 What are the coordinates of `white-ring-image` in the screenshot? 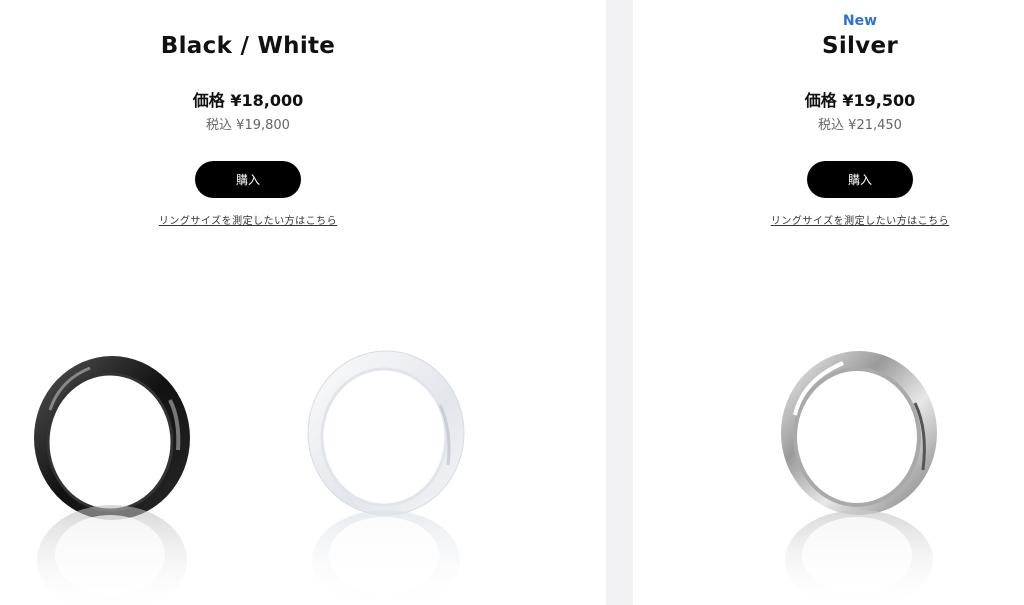 It's located at (386, 477).